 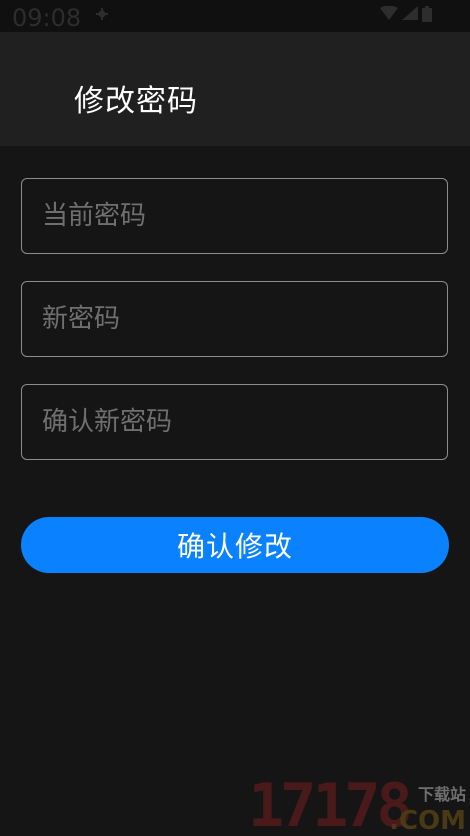 I want to click on watermark-number: 17178, so click(x=330, y=803).